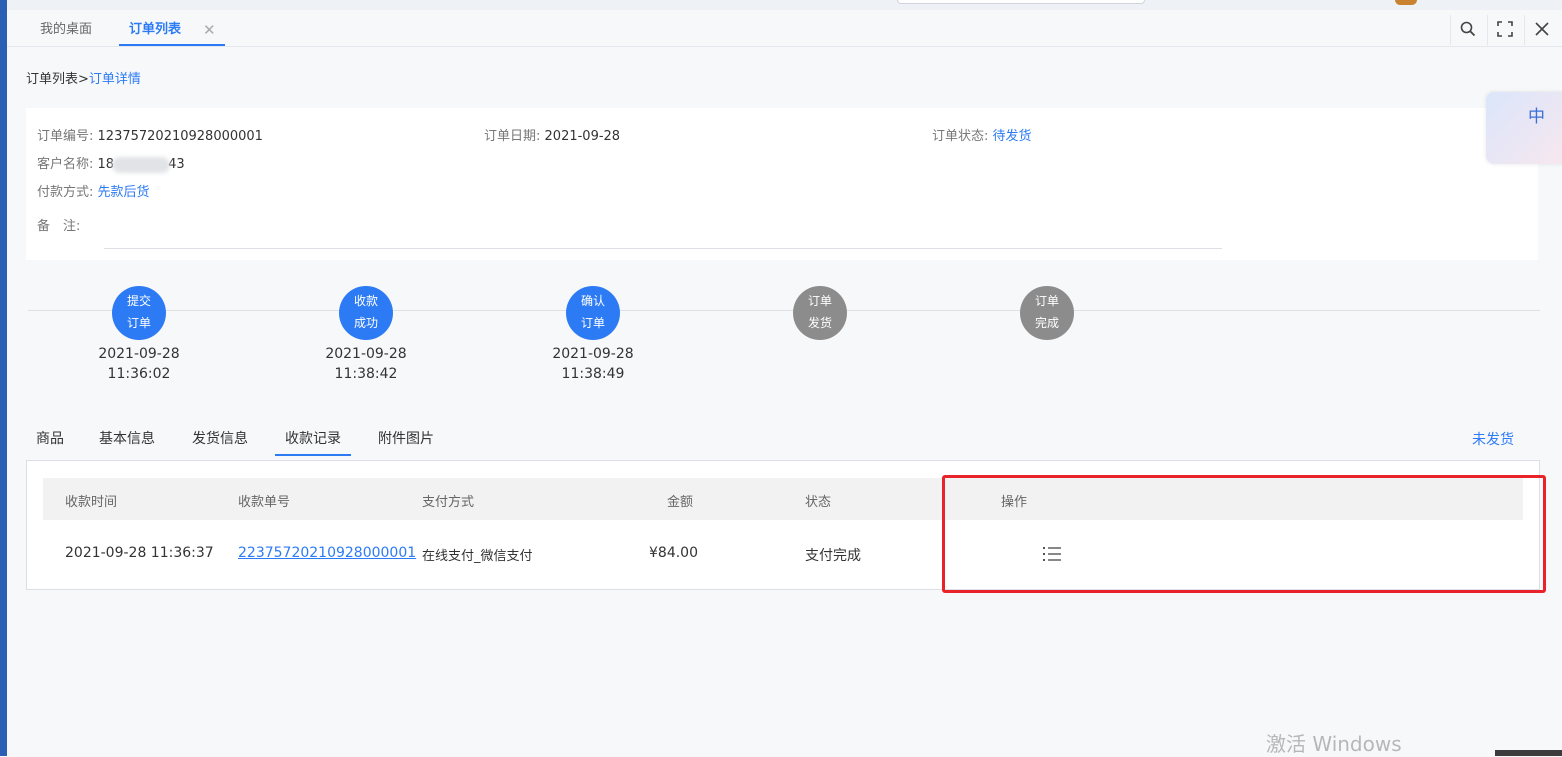 This screenshot has height=757, width=1562. I want to click on step-clock: 11:38:42, so click(366, 374).